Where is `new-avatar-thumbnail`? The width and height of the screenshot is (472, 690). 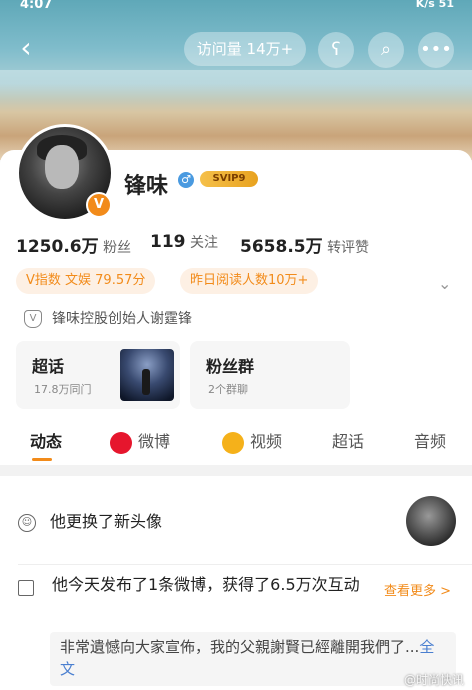
new-avatar-thumbnail is located at coordinates (431, 521).